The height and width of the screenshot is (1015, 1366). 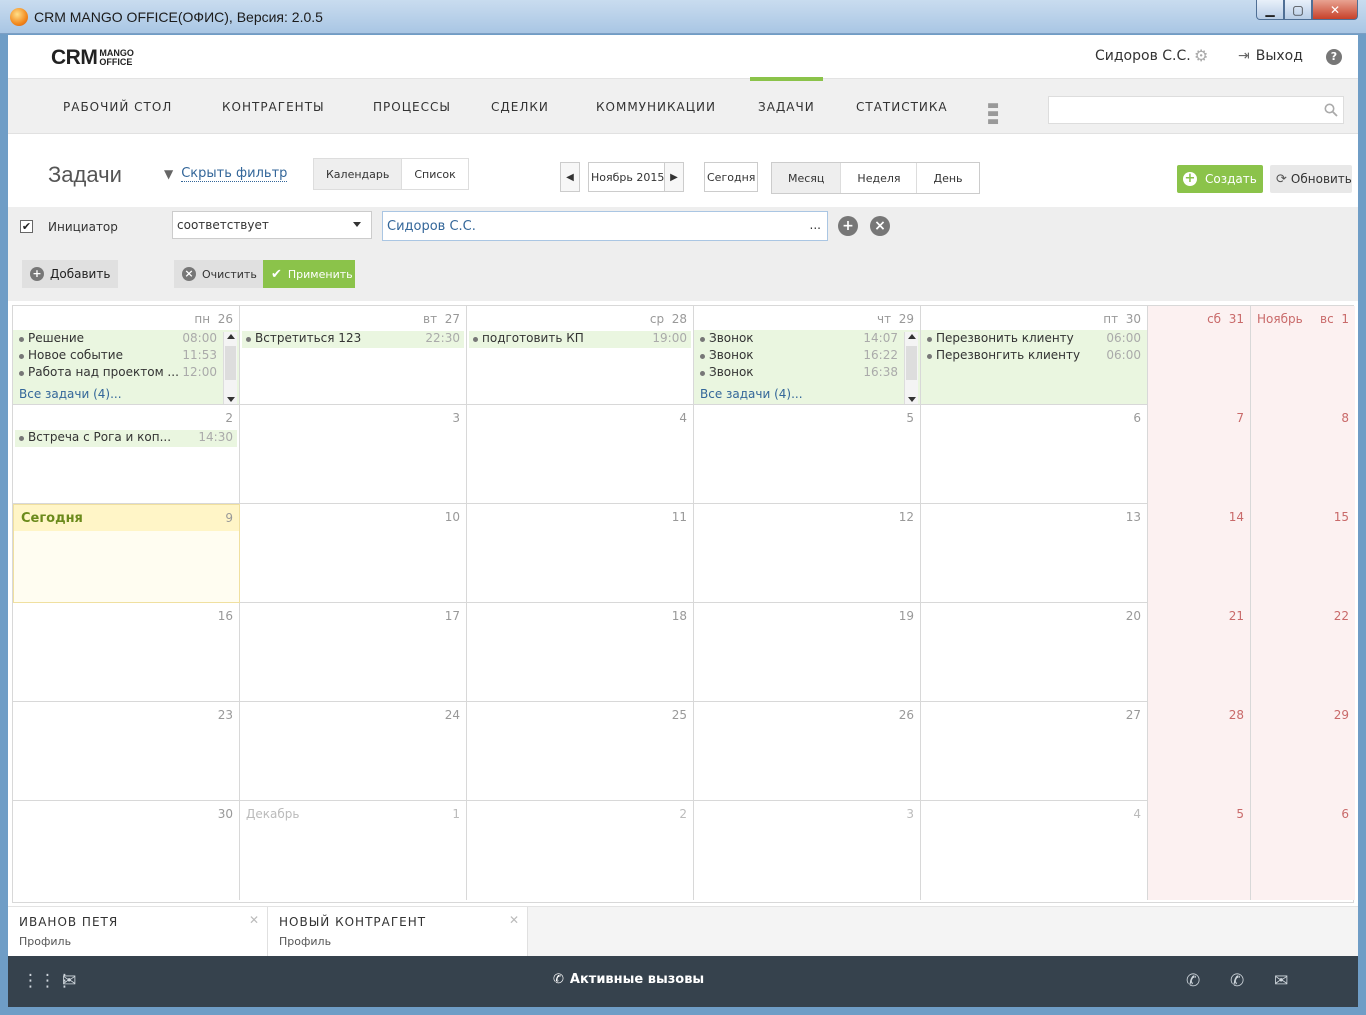 What do you see at coordinates (1298, 10) in the screenshot?
I see `maximize-button: ▢` at bounding box center [1298, 10].